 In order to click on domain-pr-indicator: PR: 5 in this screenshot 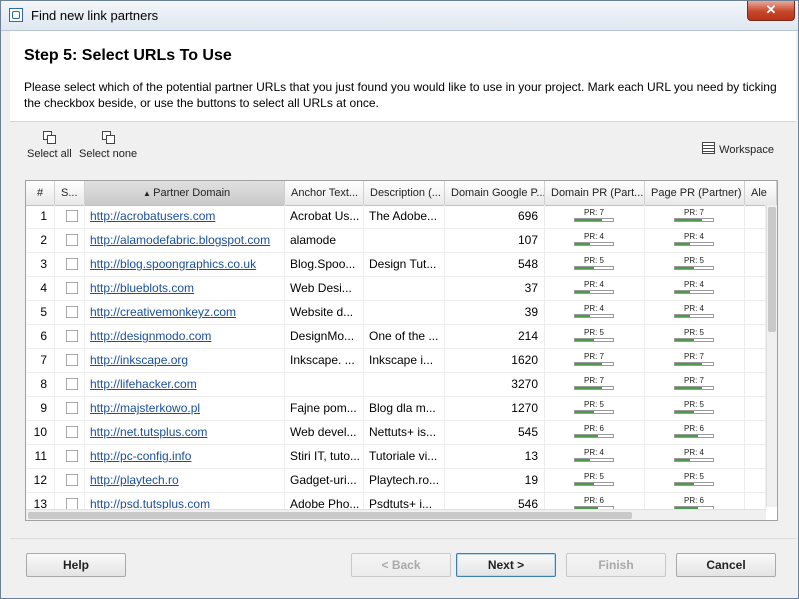, I will do `click(594, 263)`.